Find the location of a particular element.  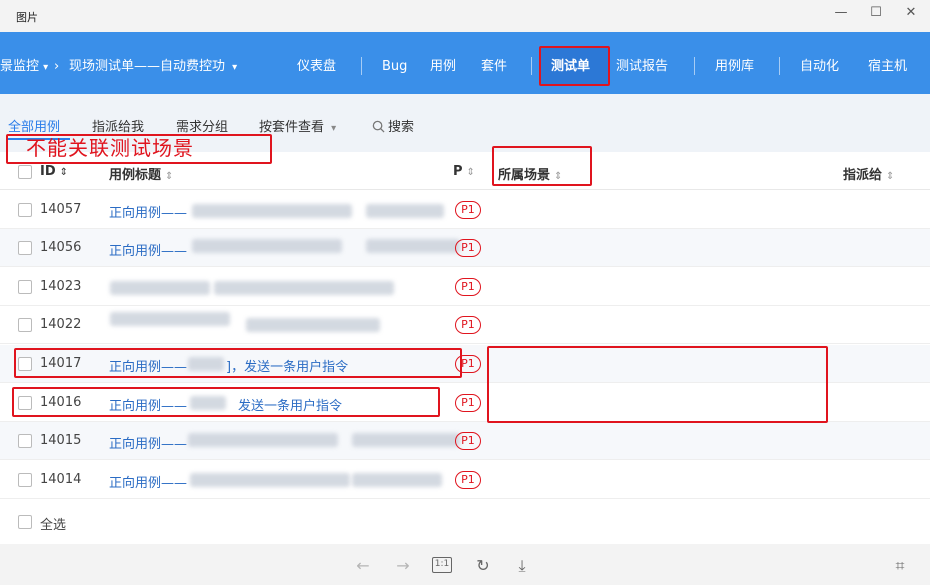

column-header-assigned: 指派给 ⇕ is located at coordinates (868, 173).